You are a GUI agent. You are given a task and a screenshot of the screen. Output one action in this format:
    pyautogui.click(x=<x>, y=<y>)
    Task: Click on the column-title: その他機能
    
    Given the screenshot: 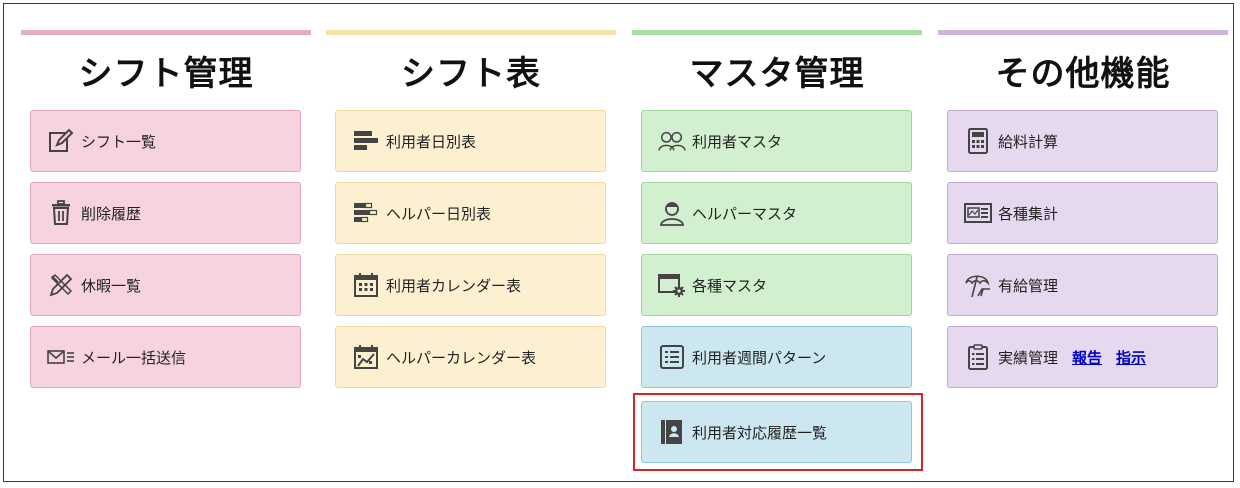 What is the action you would take?
    pyautogui.click(x=1083, y=74)
    